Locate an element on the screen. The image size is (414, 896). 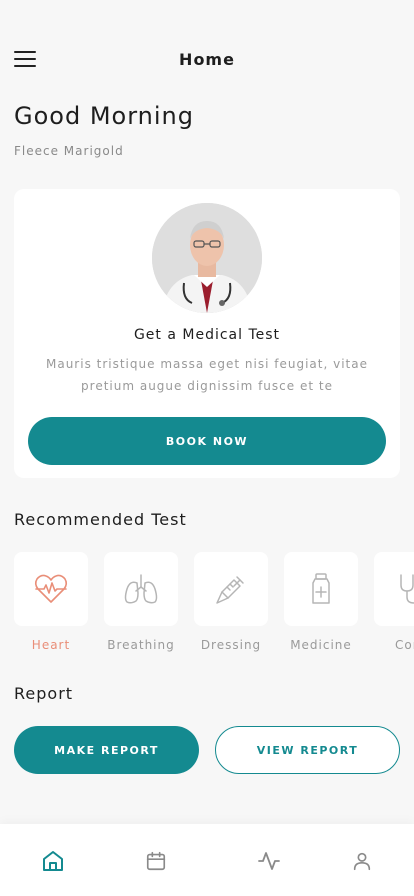
test-item-breathing: Breathing is located at coordinates (141, 602).